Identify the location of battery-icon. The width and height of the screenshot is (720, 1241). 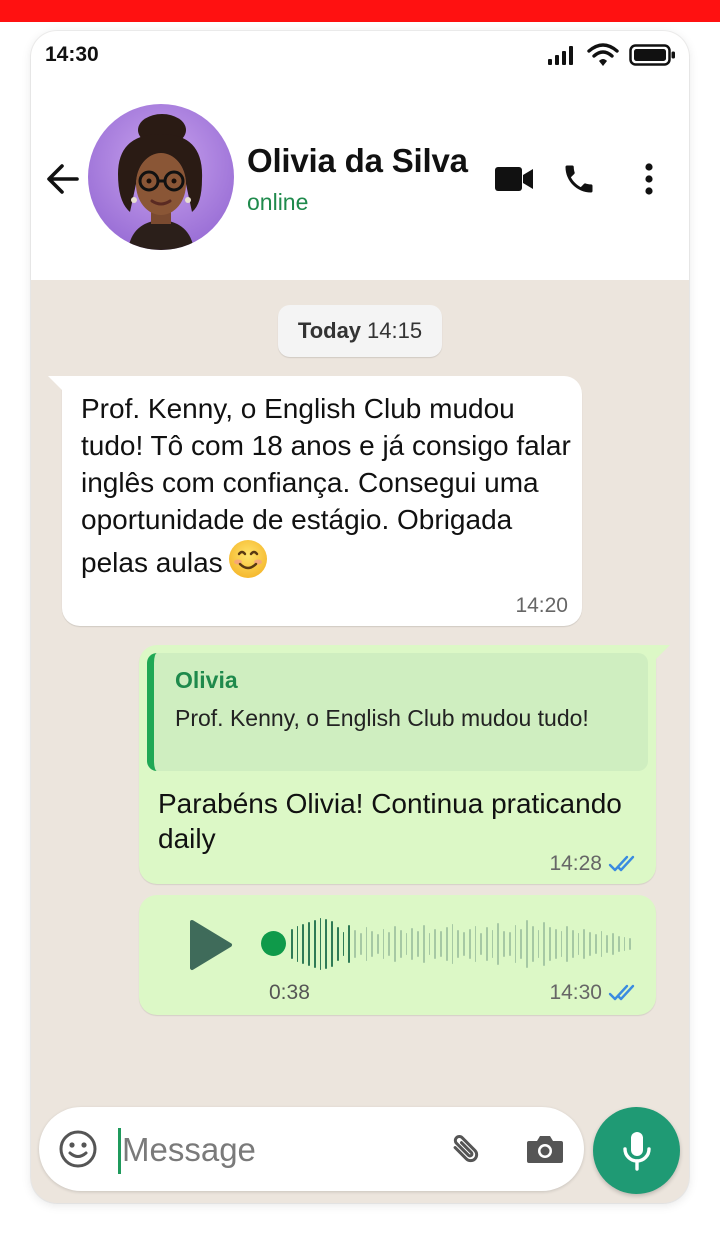
(652, 55).